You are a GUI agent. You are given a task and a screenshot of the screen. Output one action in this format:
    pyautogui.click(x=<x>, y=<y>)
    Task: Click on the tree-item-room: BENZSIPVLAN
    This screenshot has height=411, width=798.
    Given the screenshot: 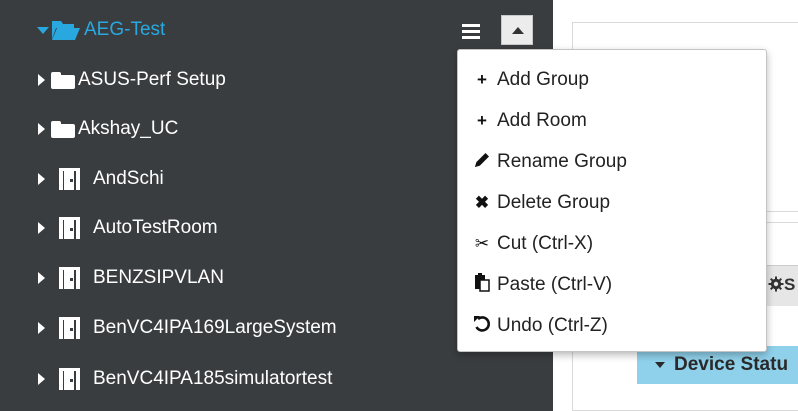 What is the action you would take?
    pyautogui.click(x=131, y=278)
    